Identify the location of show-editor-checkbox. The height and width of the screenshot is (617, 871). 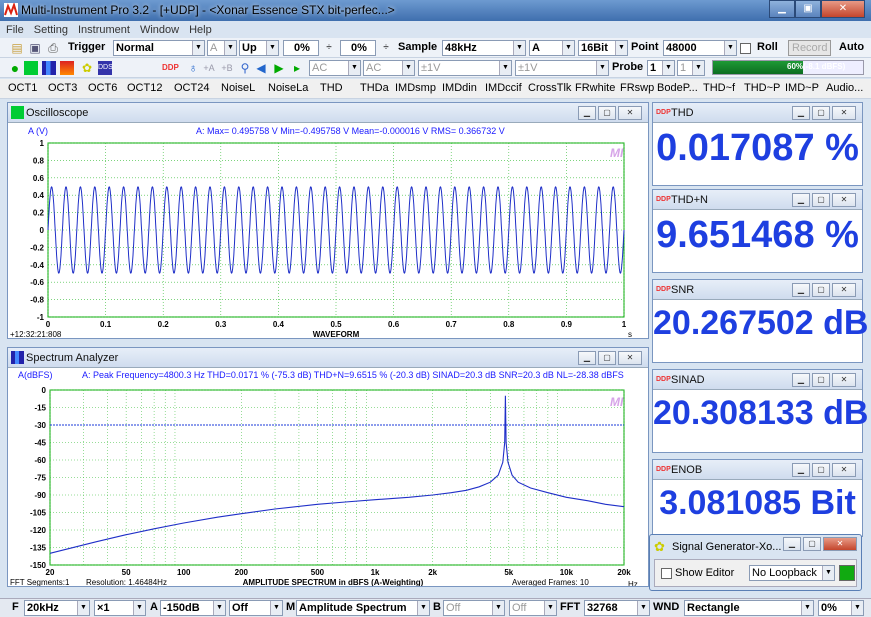
(666, 573).